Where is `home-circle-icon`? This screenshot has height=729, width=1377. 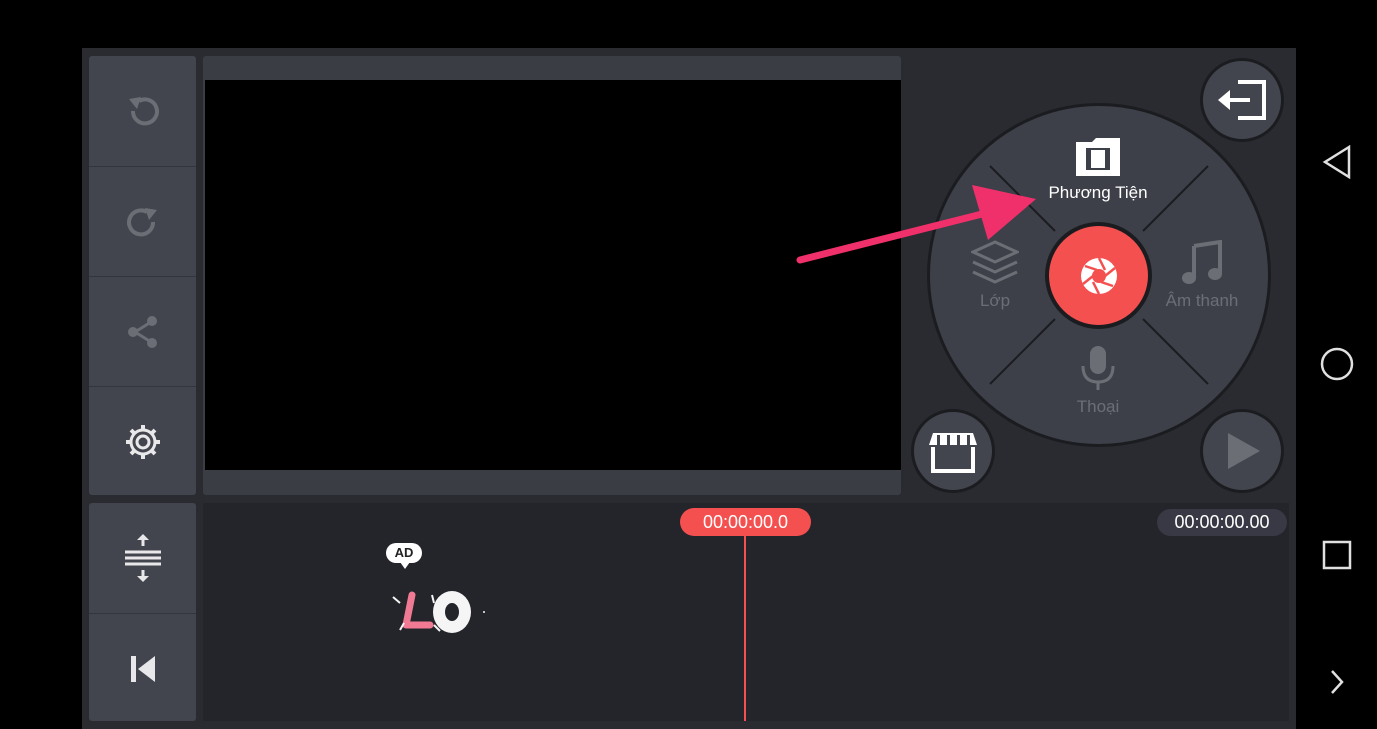 home-circle-icon is located at coordinates (1337, 364).